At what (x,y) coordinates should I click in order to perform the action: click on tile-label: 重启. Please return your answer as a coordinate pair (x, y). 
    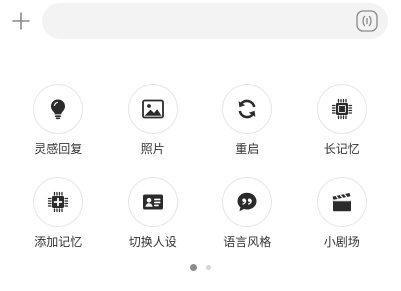
    Looking at the image, I should click on (247, 149).